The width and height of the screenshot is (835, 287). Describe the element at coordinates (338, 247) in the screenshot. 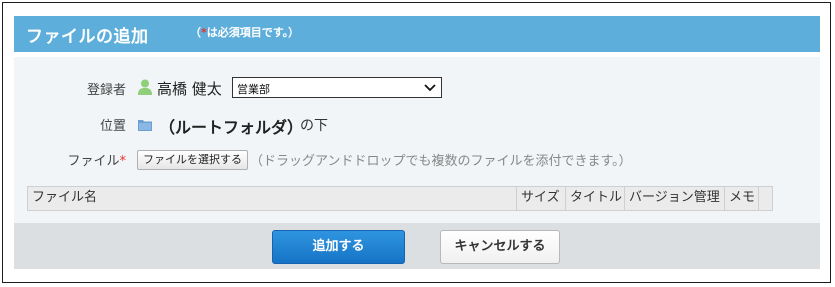

I see `add-button: 追加する` at that location.